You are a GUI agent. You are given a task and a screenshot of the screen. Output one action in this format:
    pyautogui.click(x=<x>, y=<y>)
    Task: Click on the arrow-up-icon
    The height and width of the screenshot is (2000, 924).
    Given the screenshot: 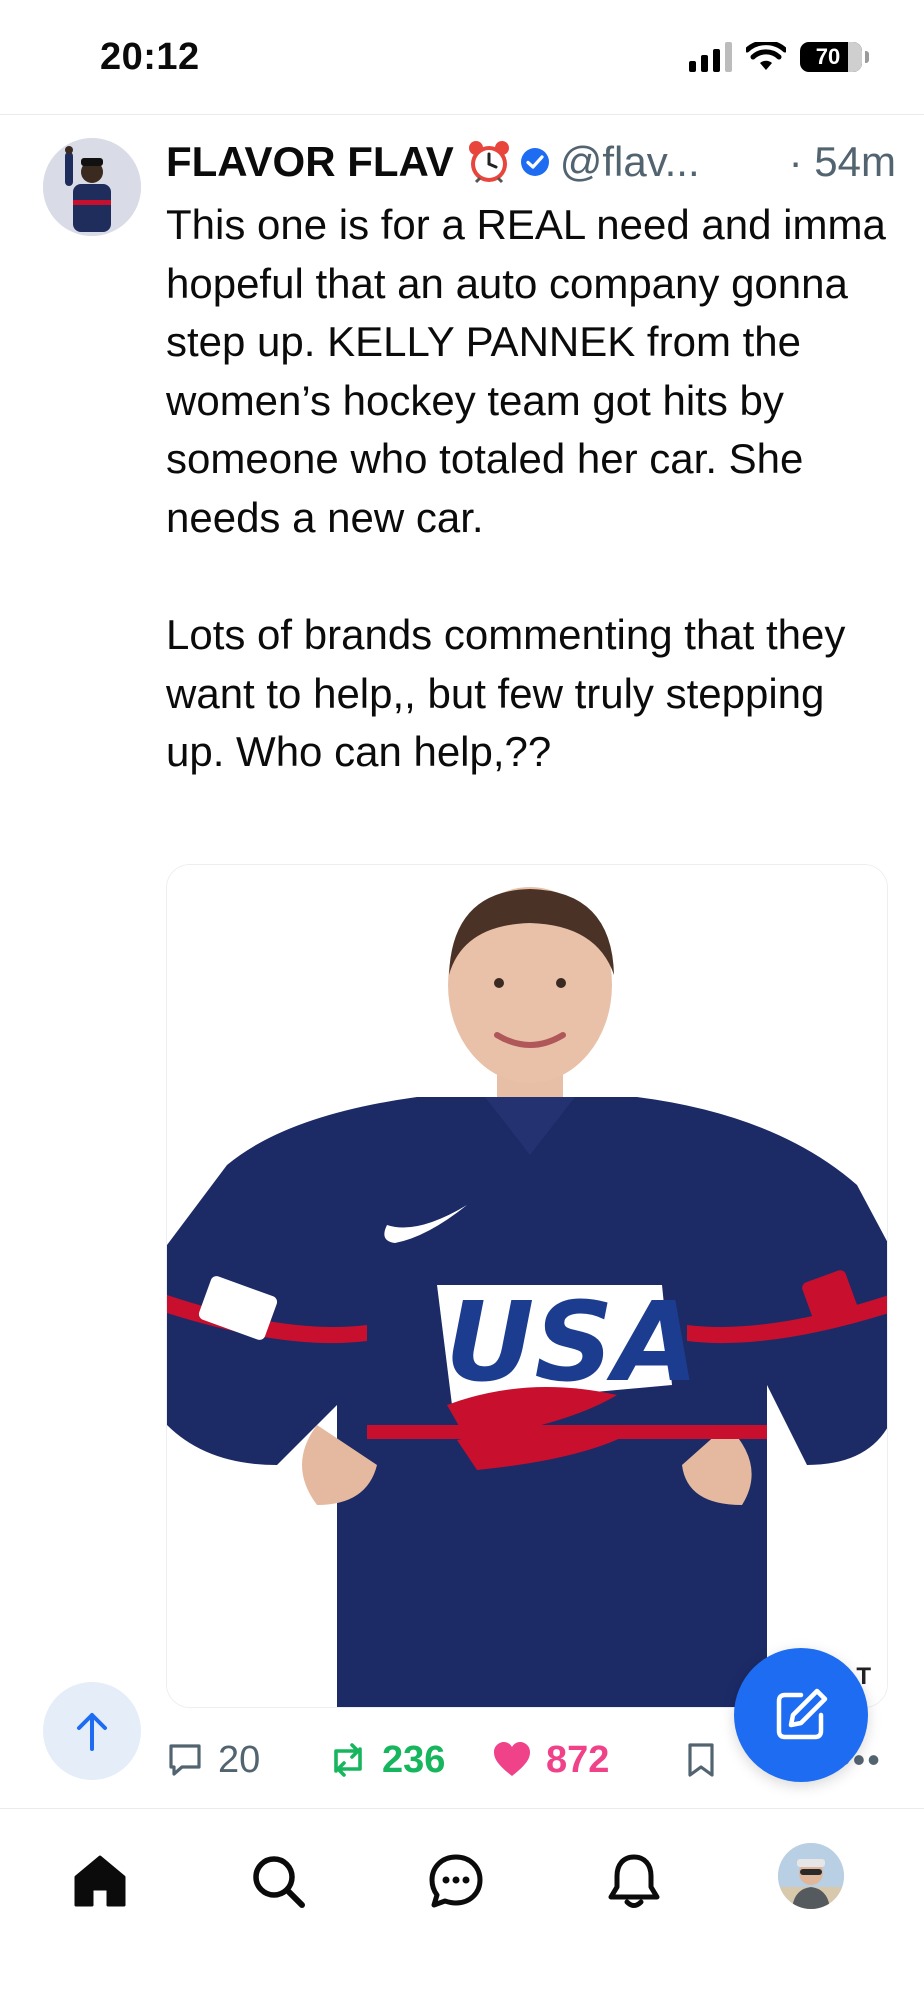 What is the action you would take?
    pyautogui.click(x=92, y=1732)
    